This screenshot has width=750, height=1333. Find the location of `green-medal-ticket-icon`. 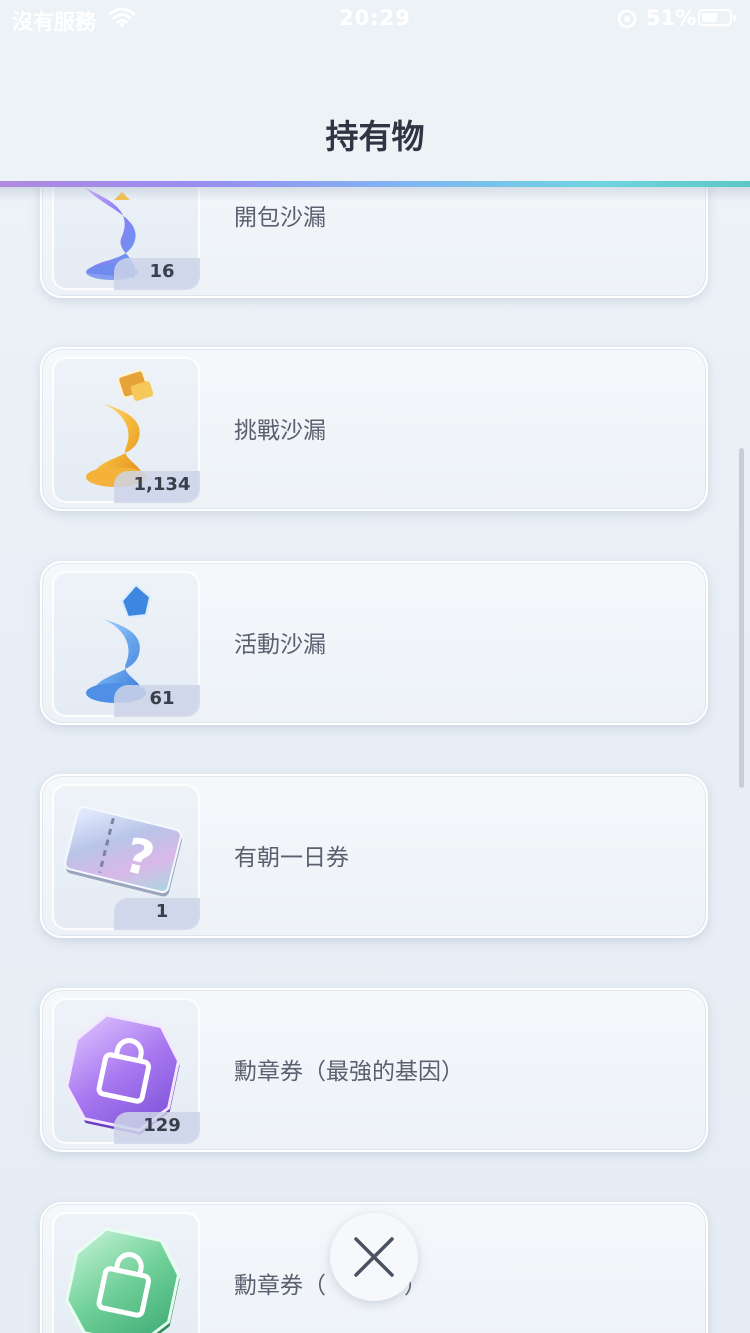

green-medal-ticket-icon is located at coordinates (123, 1280).